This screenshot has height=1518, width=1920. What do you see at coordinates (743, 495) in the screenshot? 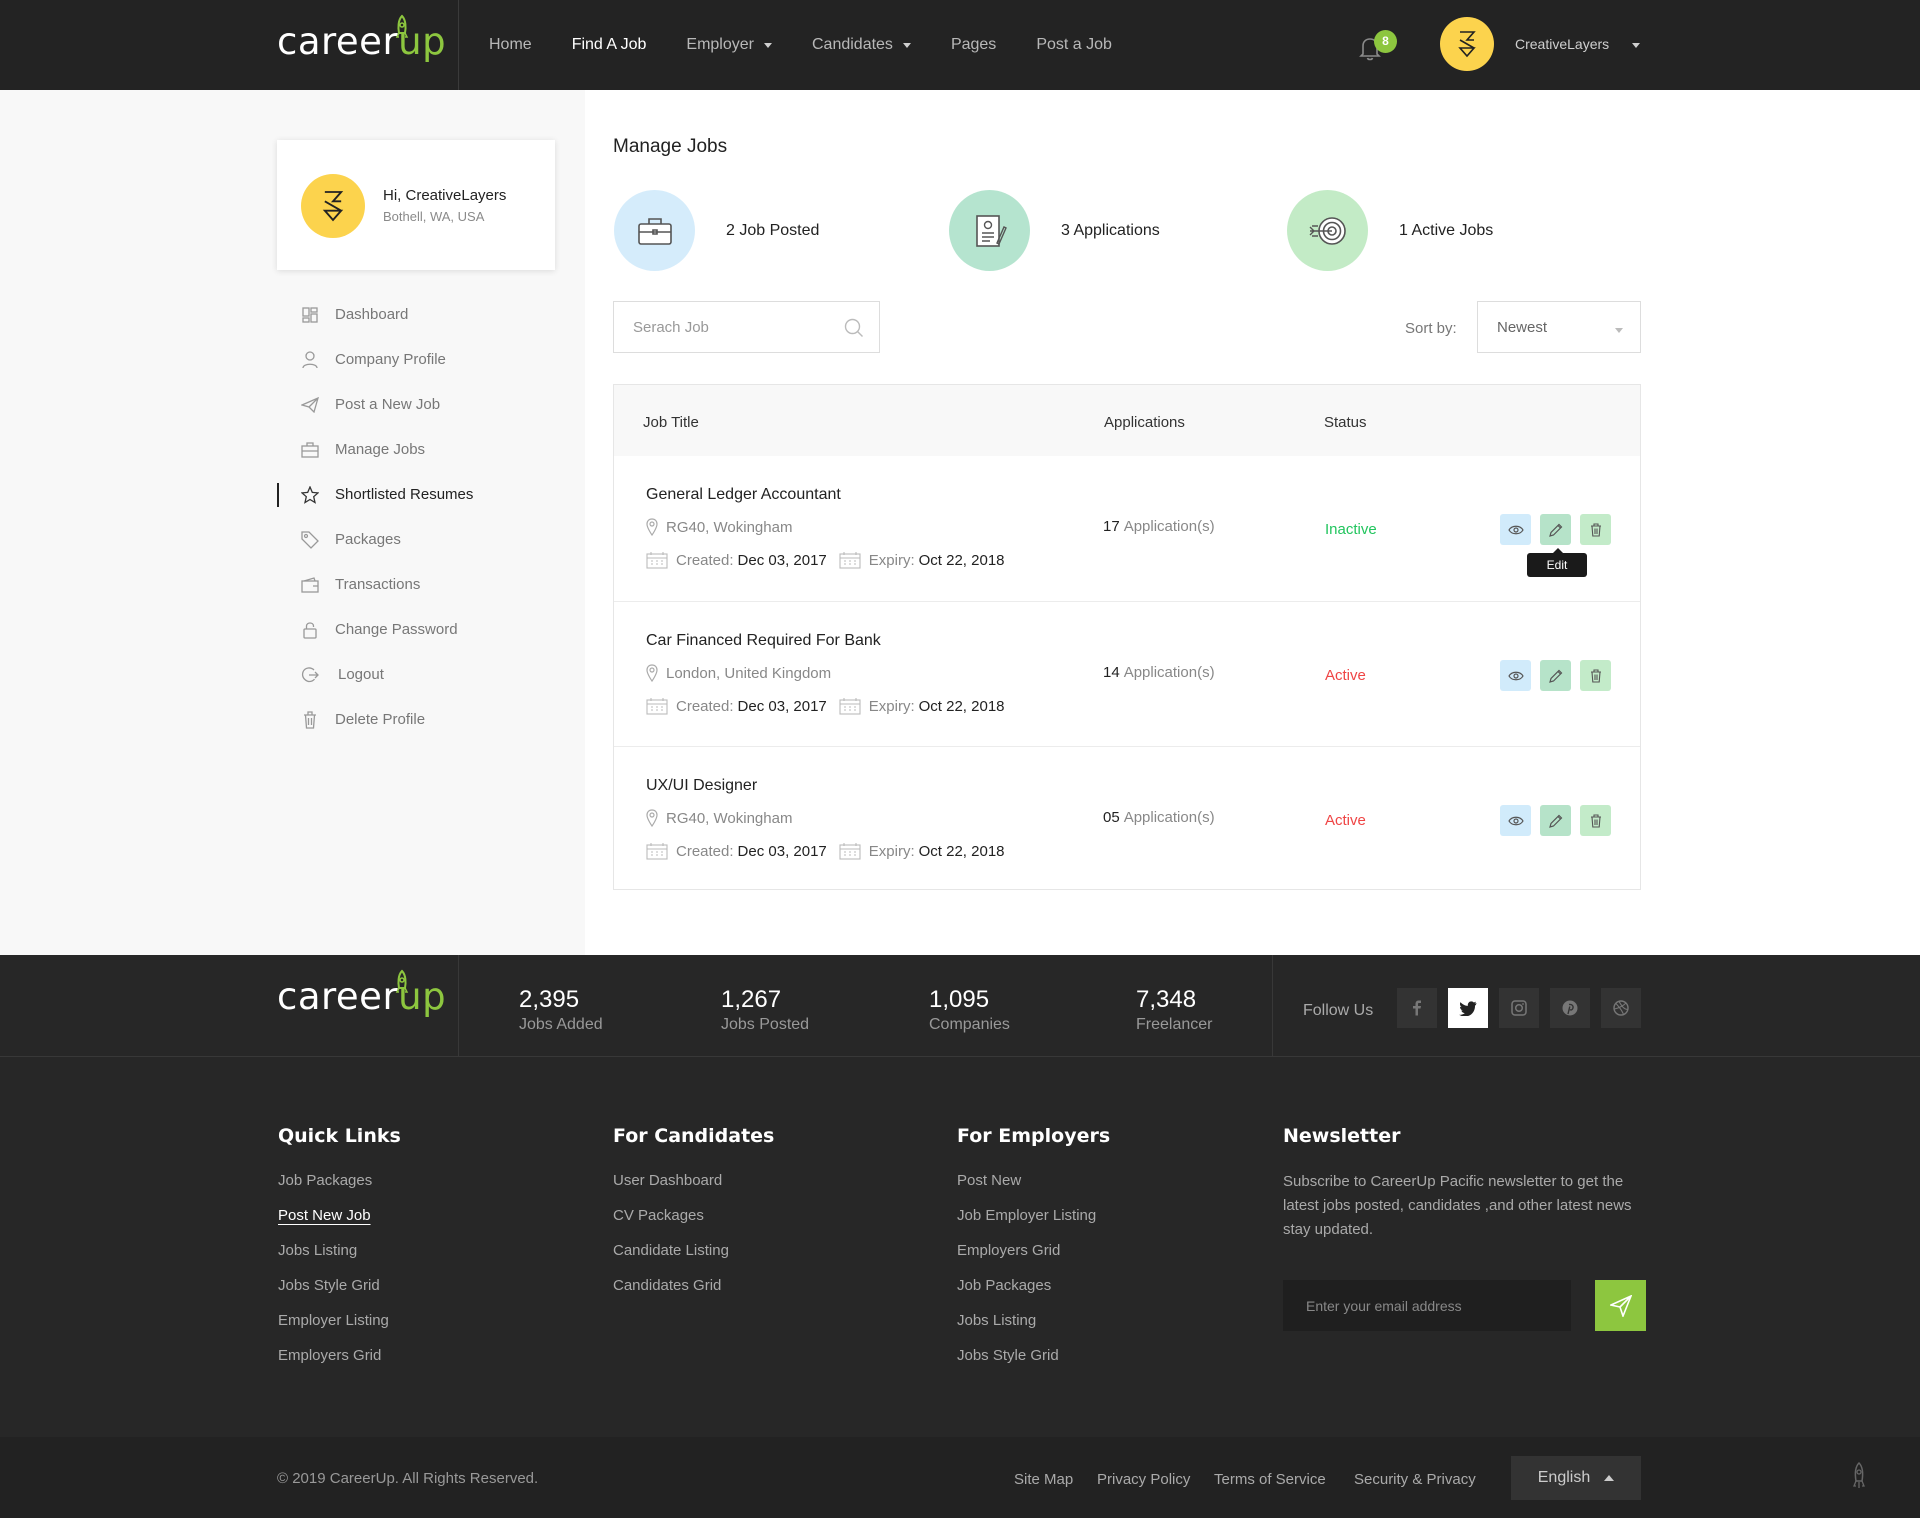
I see `job-title: General Ledger Accountant` at bounding box center [743, 495].